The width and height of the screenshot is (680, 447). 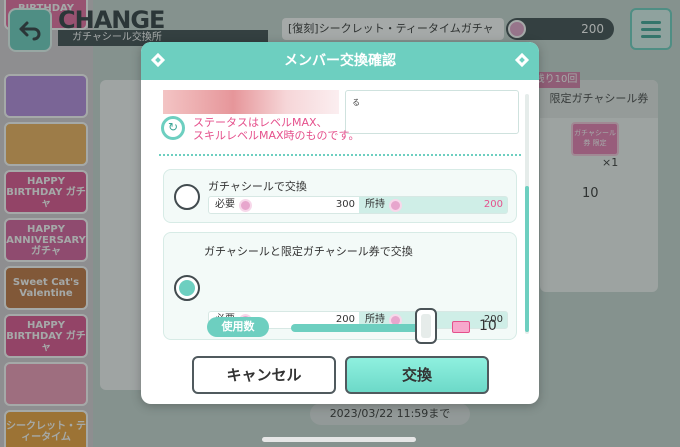 What do you see at coordinates (257, 186) in the screenshot?
I see `option-sticker-only-title: ガチャシールで交換` at bounding box center [257, 186].